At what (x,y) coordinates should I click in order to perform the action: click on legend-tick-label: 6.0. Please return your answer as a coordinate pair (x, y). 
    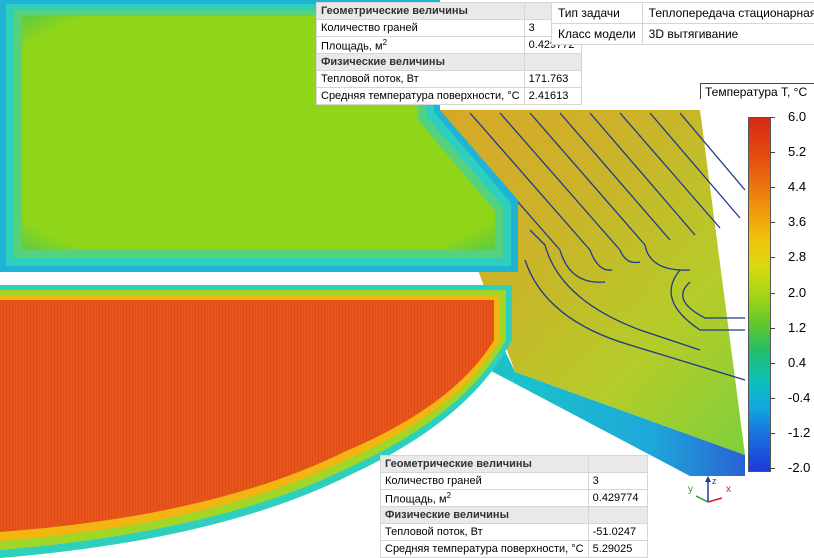
    Looking at the image, I should click on (797, 116).